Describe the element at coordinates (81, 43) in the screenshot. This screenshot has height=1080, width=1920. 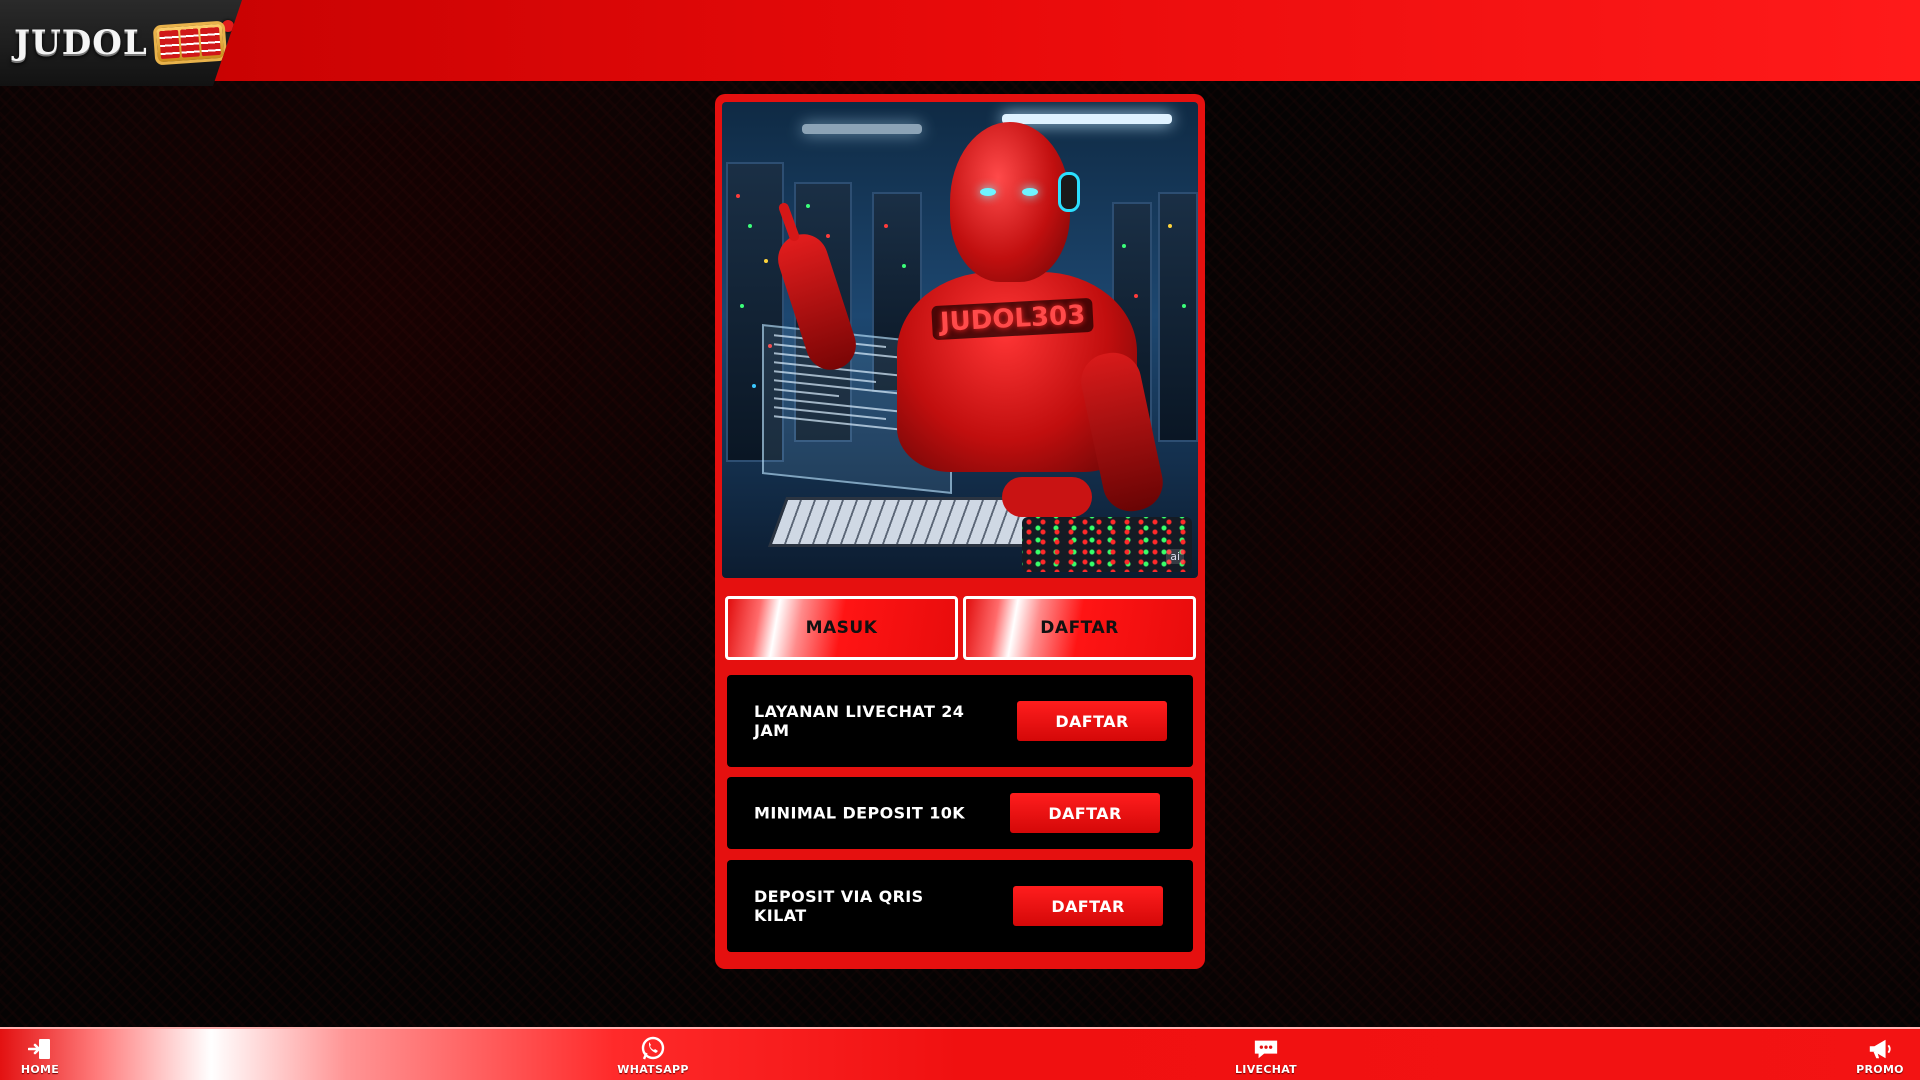
I see `logo-text: JUDOL` at that location.